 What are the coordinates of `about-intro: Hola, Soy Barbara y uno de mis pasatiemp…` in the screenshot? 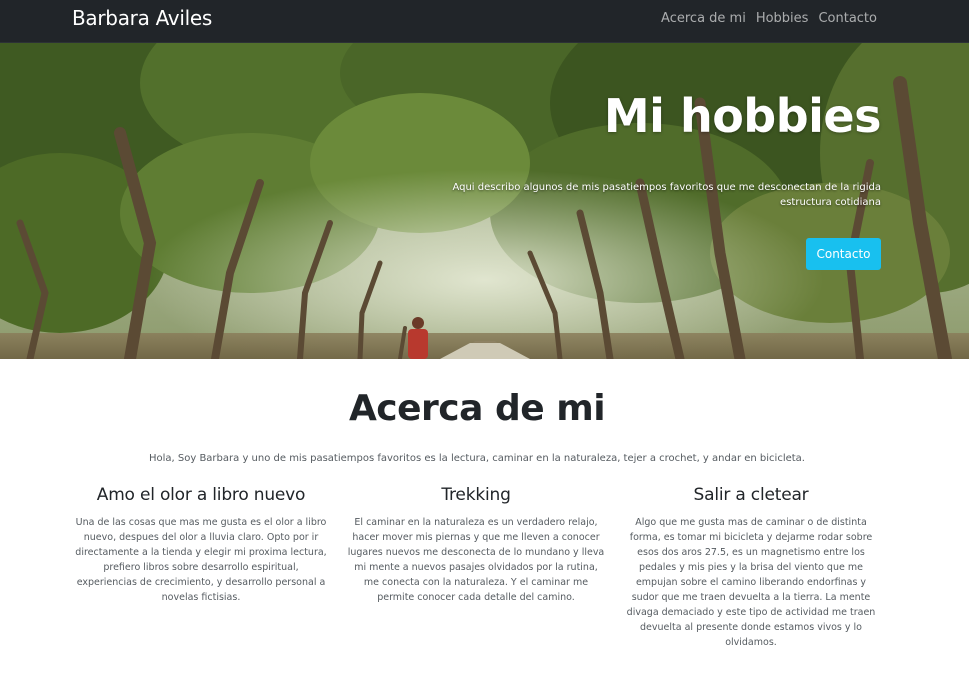 It's located at (476, 458).